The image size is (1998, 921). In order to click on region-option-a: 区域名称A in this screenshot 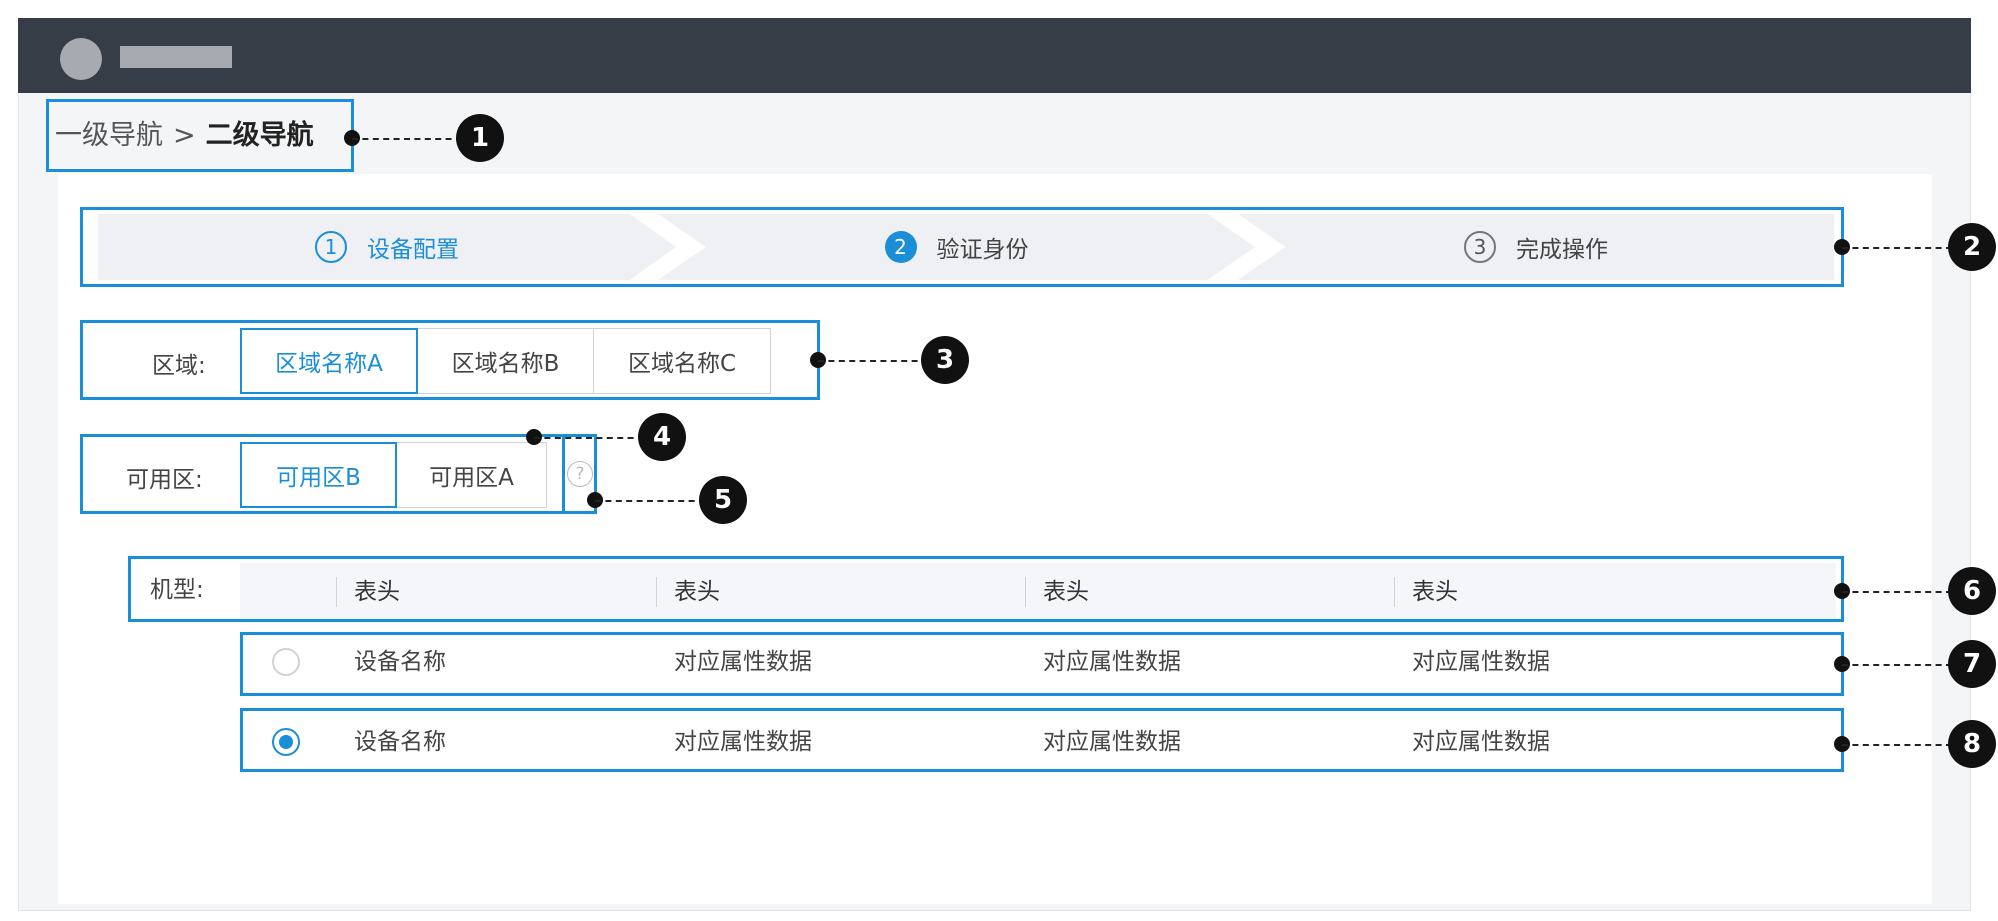, I will do `click(329, 361)`.